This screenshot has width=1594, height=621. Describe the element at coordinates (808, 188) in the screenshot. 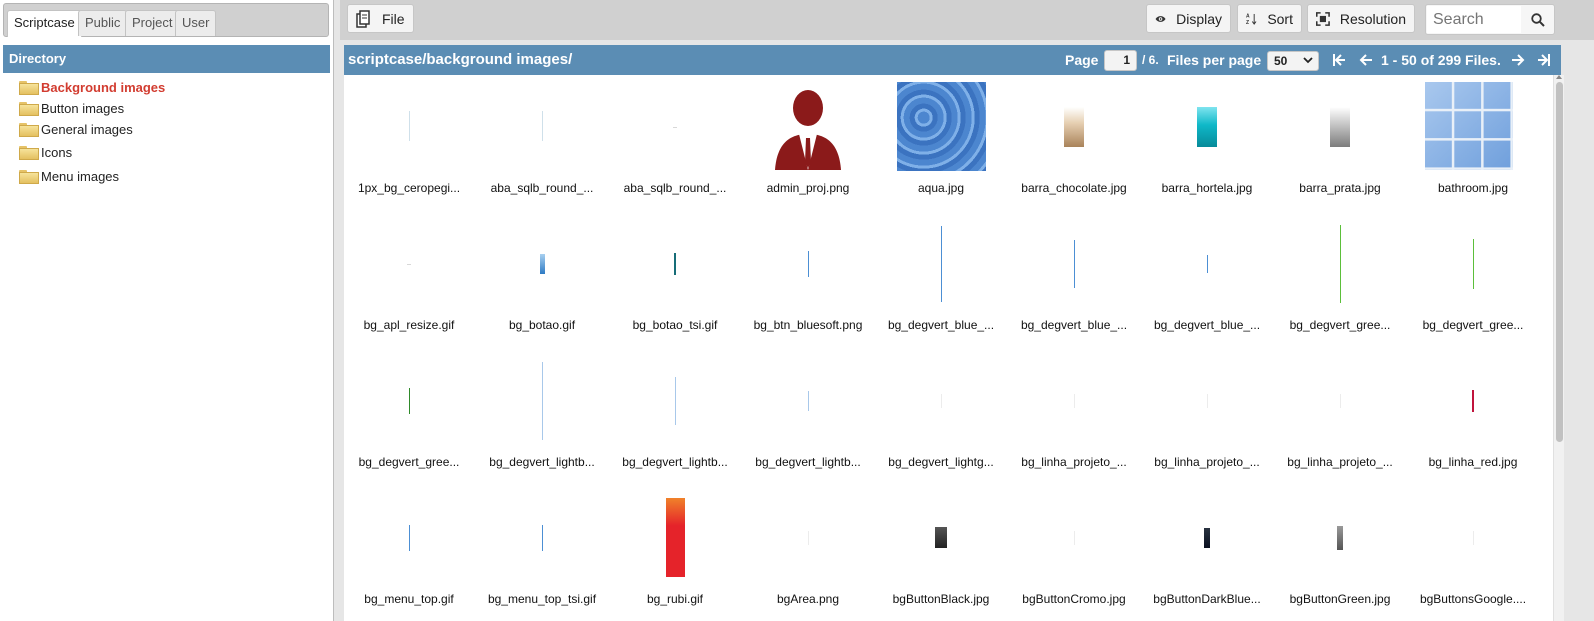

I see `file-name: admin_proj.png` at that location.